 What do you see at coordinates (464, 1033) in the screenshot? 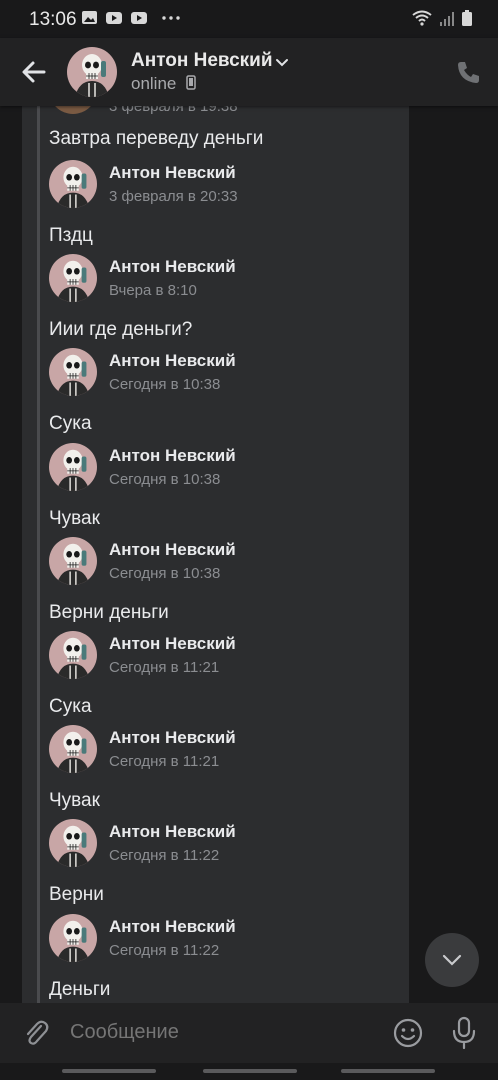
I see `microphone-icon` at bounding box center [464, 1033].